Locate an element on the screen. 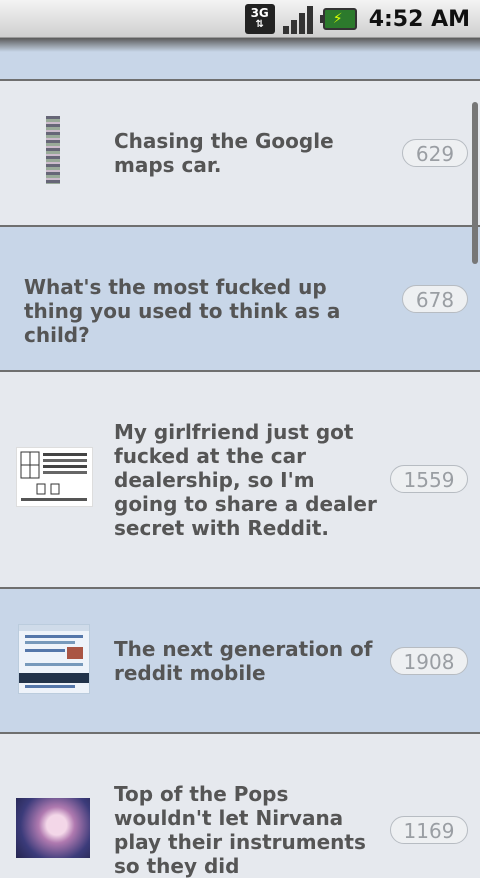 The image size is (480, 878). score-badge: 1169 is located at coordinates (429, 830).